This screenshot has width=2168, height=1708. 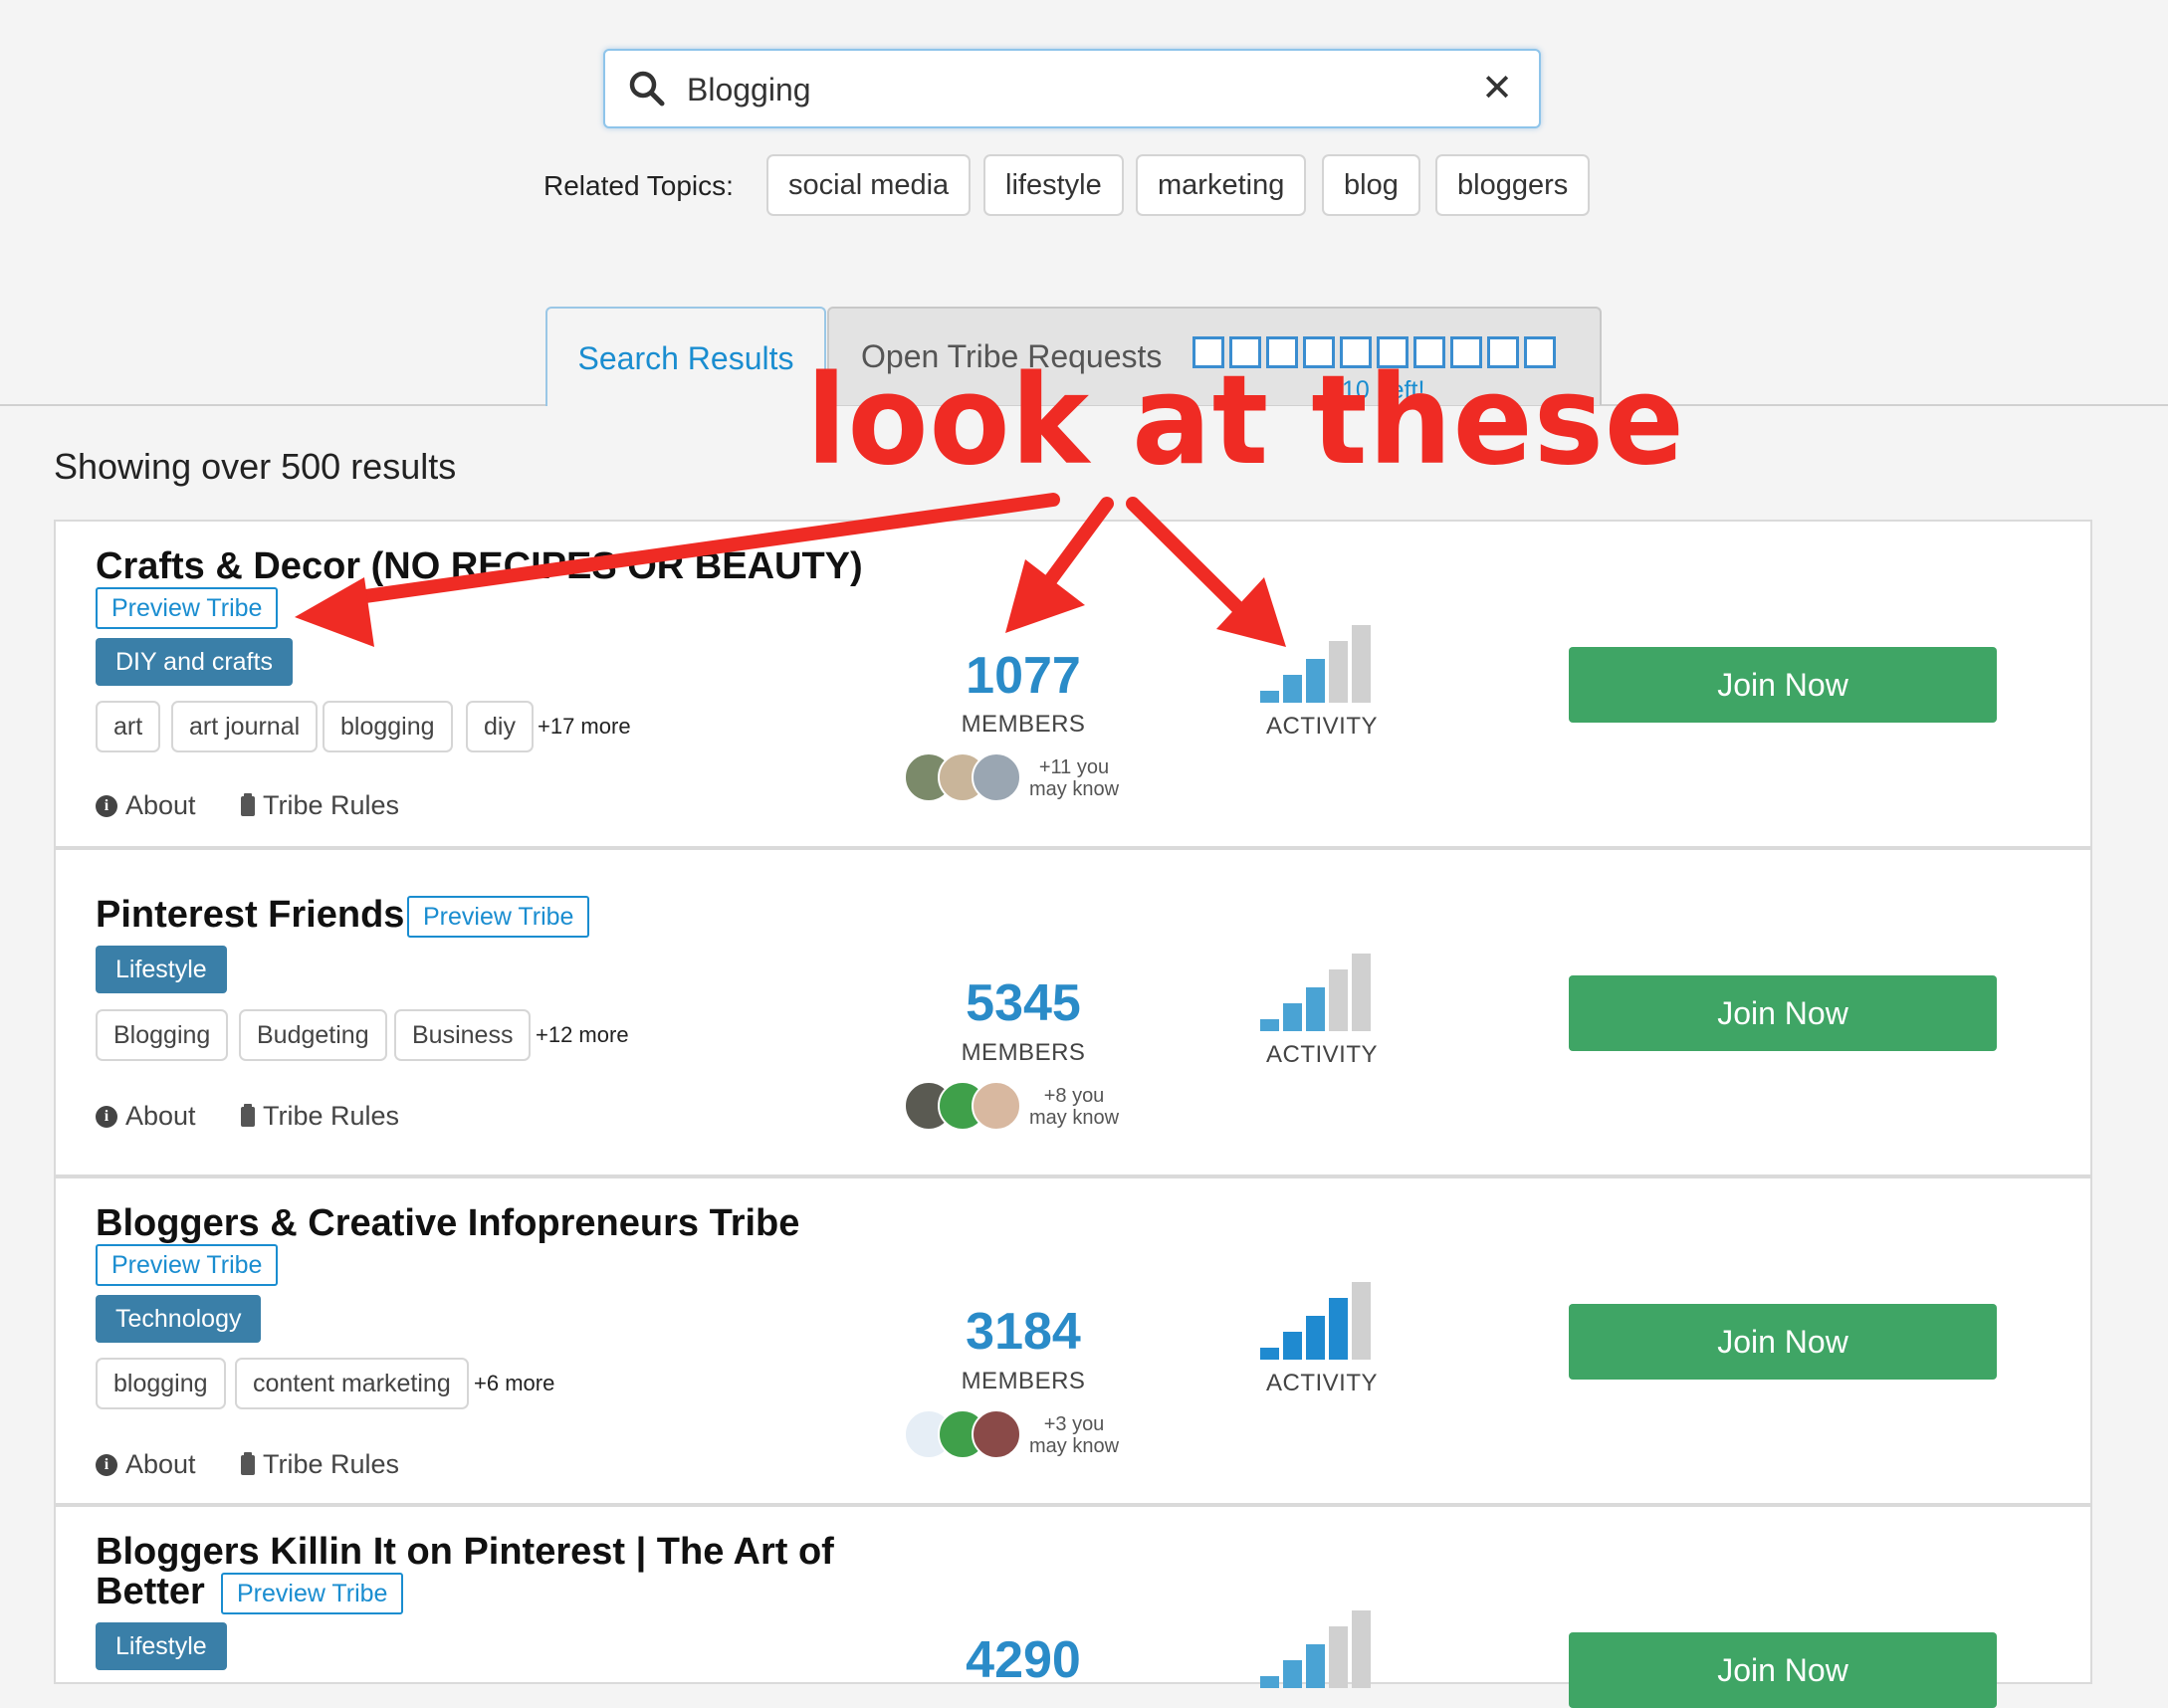 I want to click on annotation-arrows, so click(x=791, y=570).